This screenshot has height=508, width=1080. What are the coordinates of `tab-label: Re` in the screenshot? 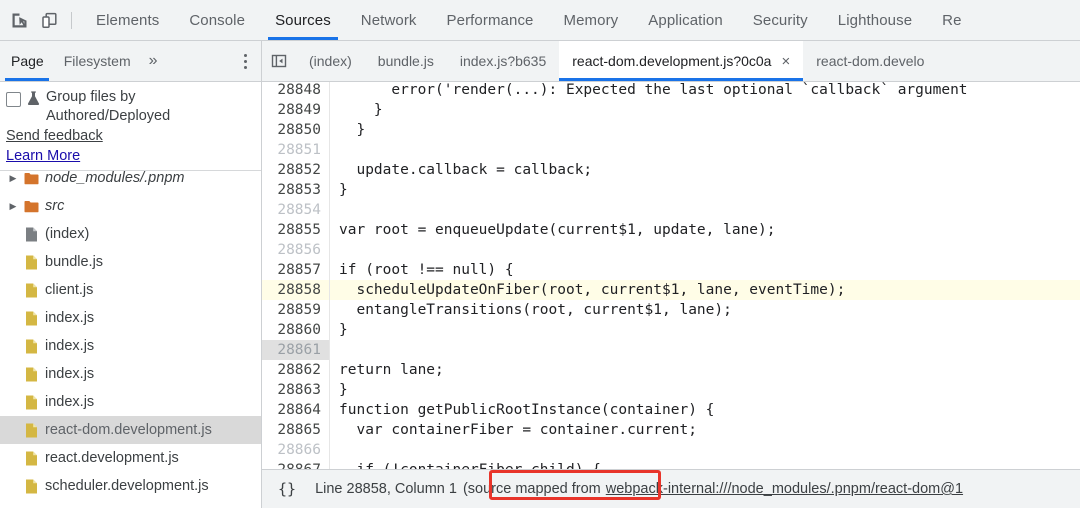 It's located at (952, 20).